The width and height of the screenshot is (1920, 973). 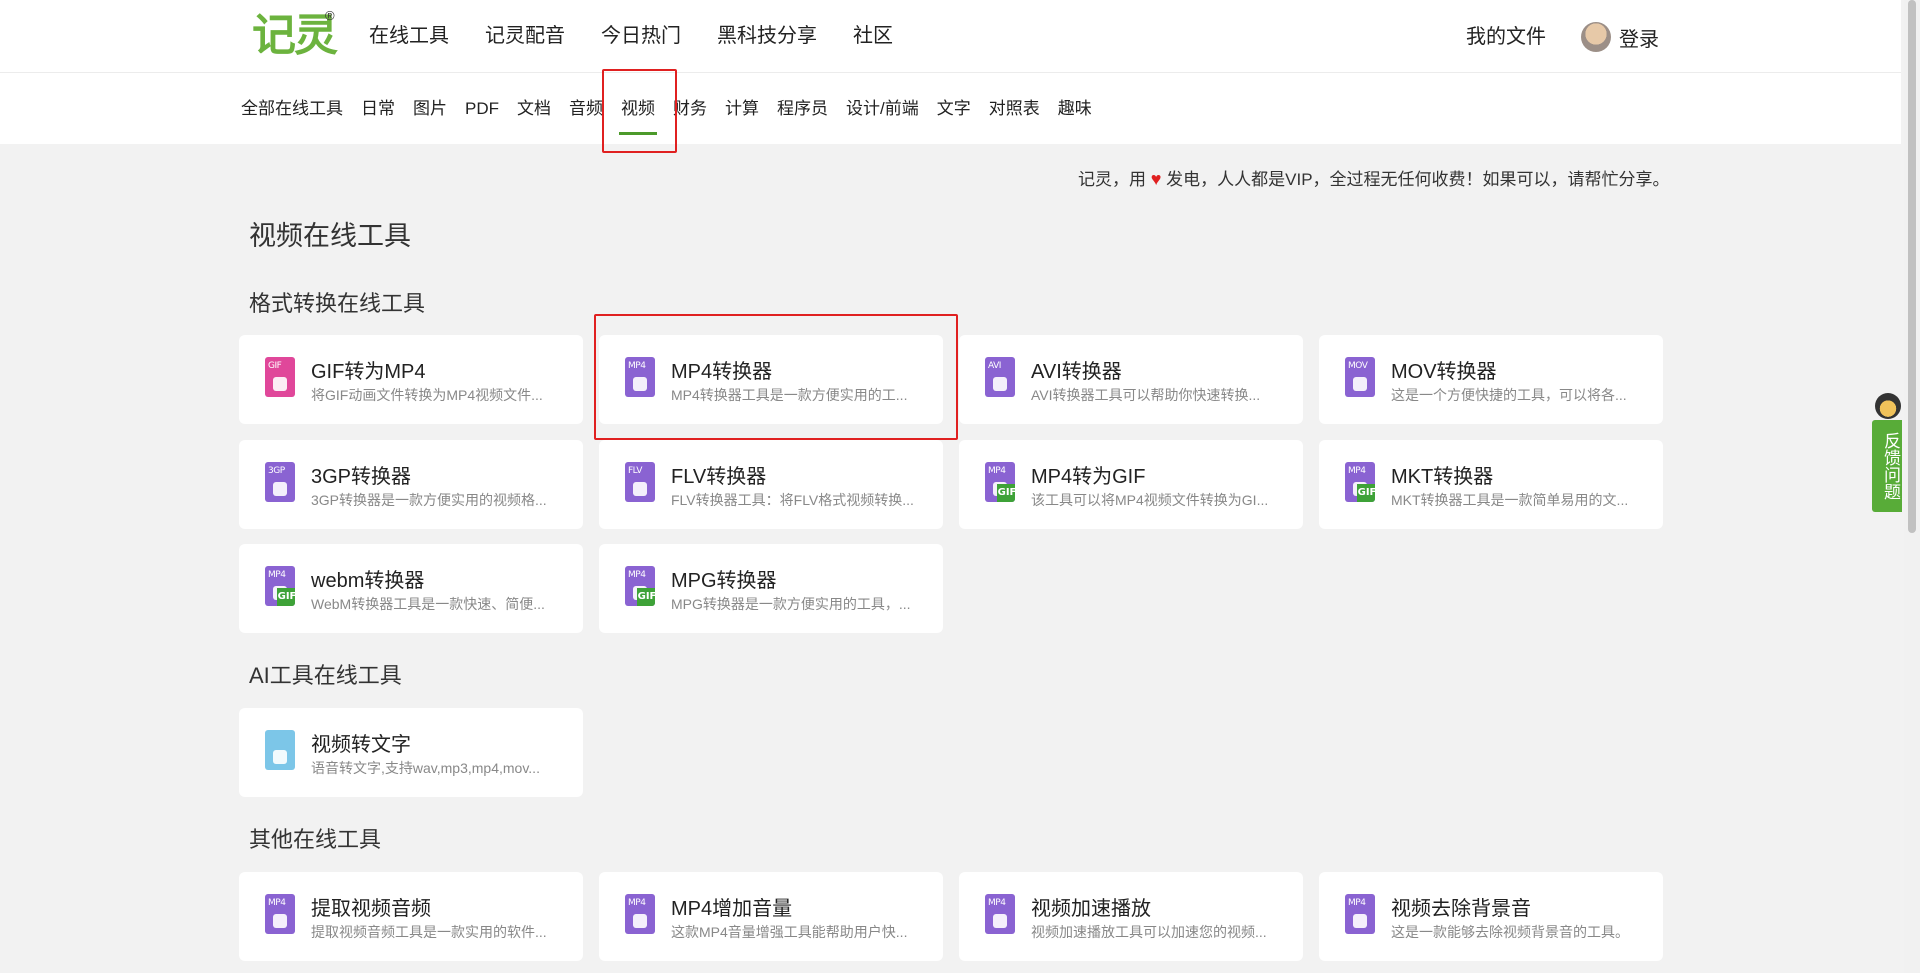 What do you see at coordinates (1461, 909) in the screenshot?
I see `tool-card-title: 视频去除背景音` at bounding box center [1461, 909].